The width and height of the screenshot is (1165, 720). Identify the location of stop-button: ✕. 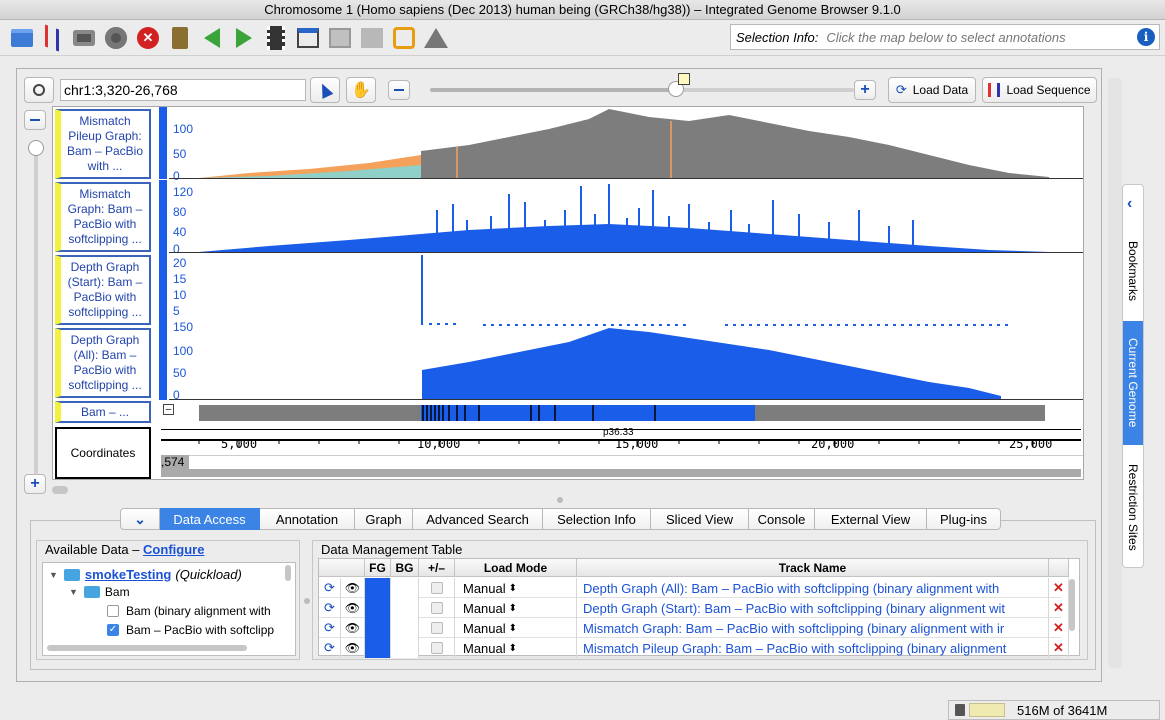
(148, 38).